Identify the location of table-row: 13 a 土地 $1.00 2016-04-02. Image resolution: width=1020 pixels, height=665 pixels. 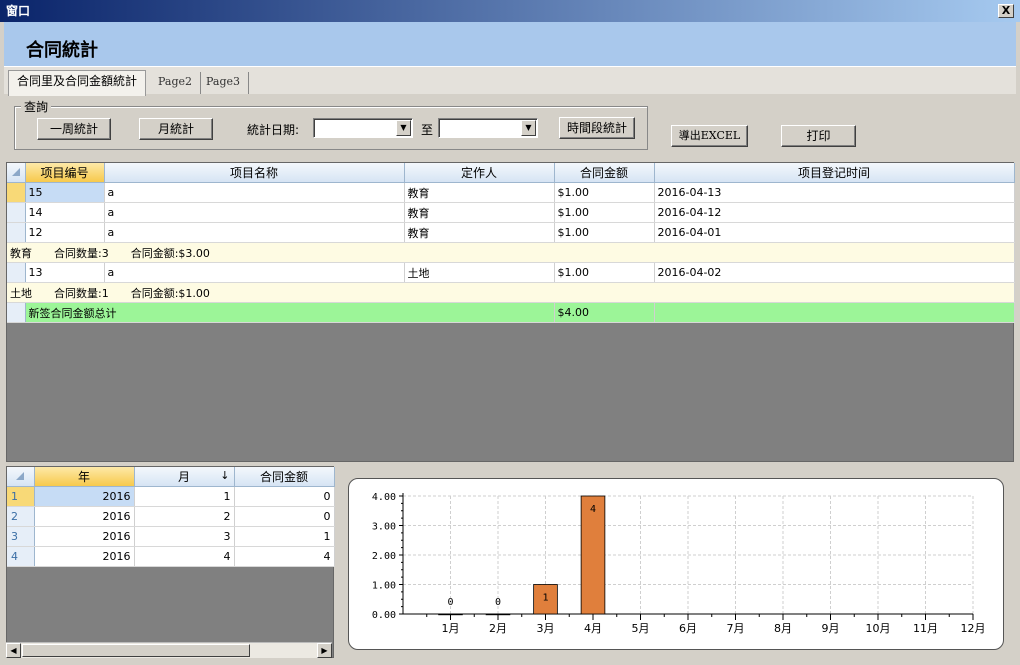
(511, 272).